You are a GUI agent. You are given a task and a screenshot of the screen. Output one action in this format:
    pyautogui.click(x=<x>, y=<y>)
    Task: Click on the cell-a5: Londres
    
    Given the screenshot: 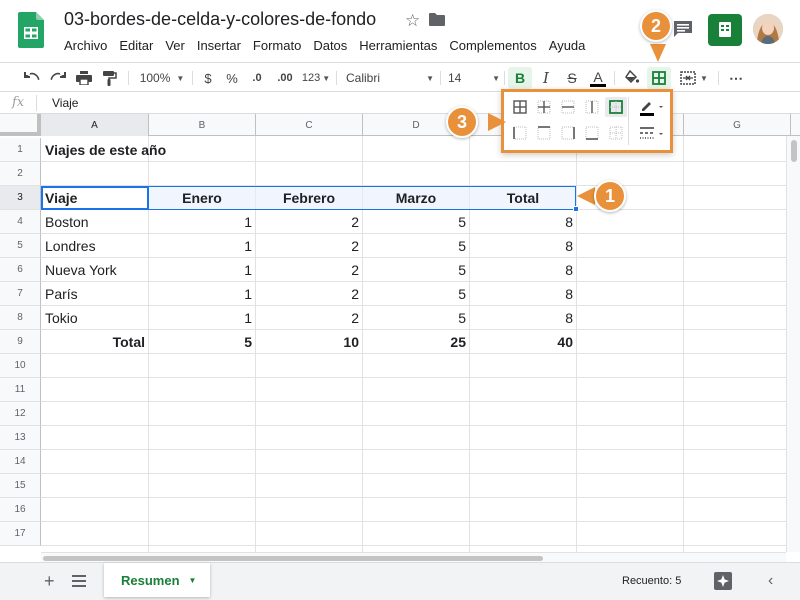 What is the action you would take?
    pyautogui.click(x=95, y=246)
    